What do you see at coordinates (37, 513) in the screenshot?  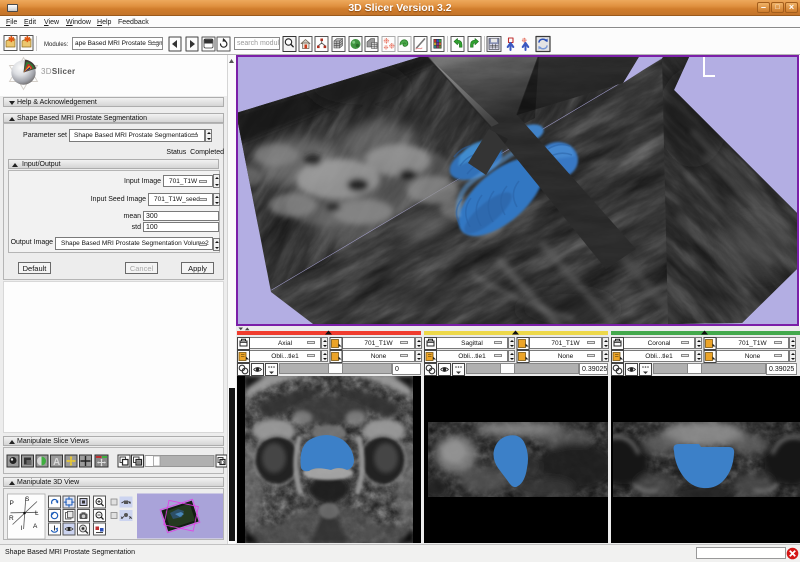 I see `svg-text: L` at bounding box center [37, 513].